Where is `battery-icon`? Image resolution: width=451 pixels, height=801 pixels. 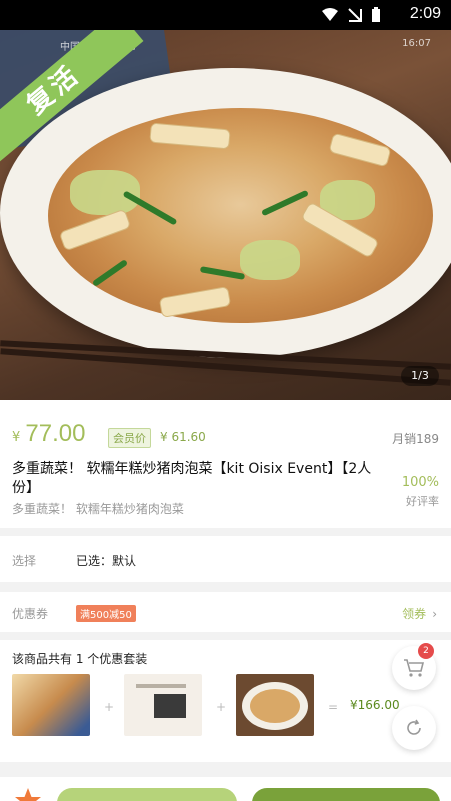 battery-icon is located at coordinates (376, 14).